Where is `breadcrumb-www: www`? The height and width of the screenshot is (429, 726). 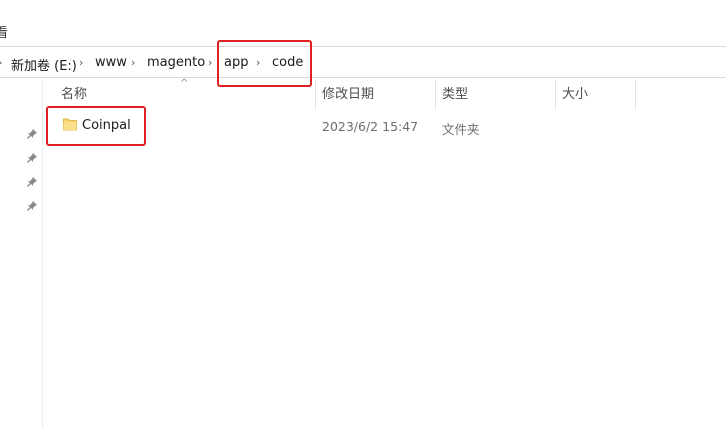
breadcrumb-www: www is located at coordinates (111, 62).